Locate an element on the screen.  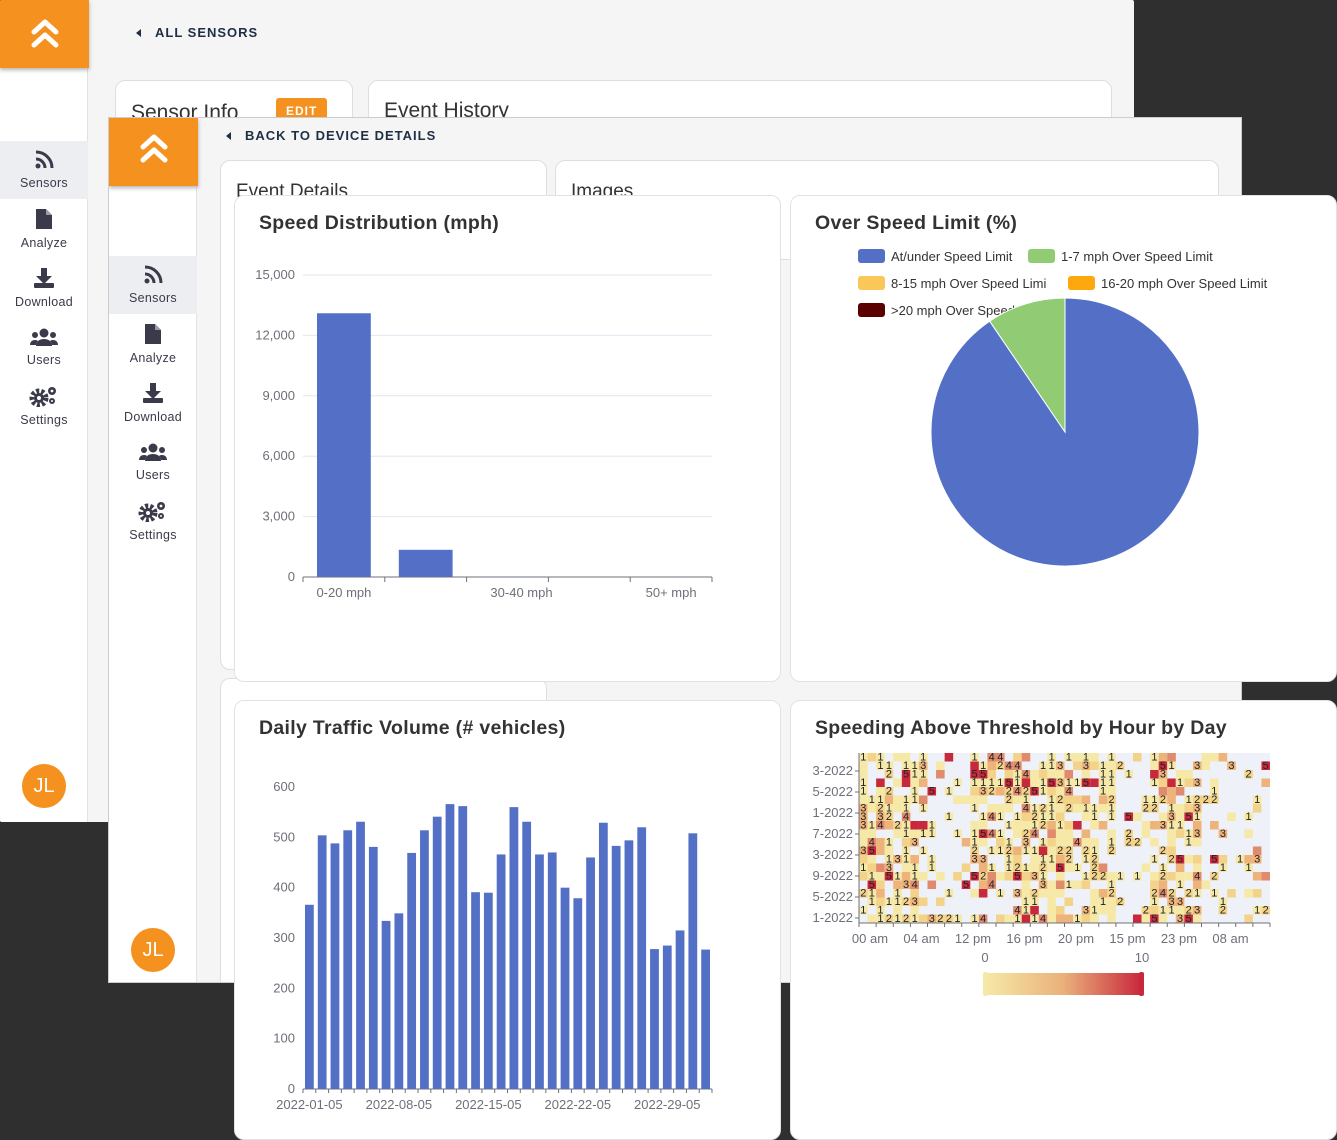
y-tick-label: 15,000 is located at coordinates (275, 274).